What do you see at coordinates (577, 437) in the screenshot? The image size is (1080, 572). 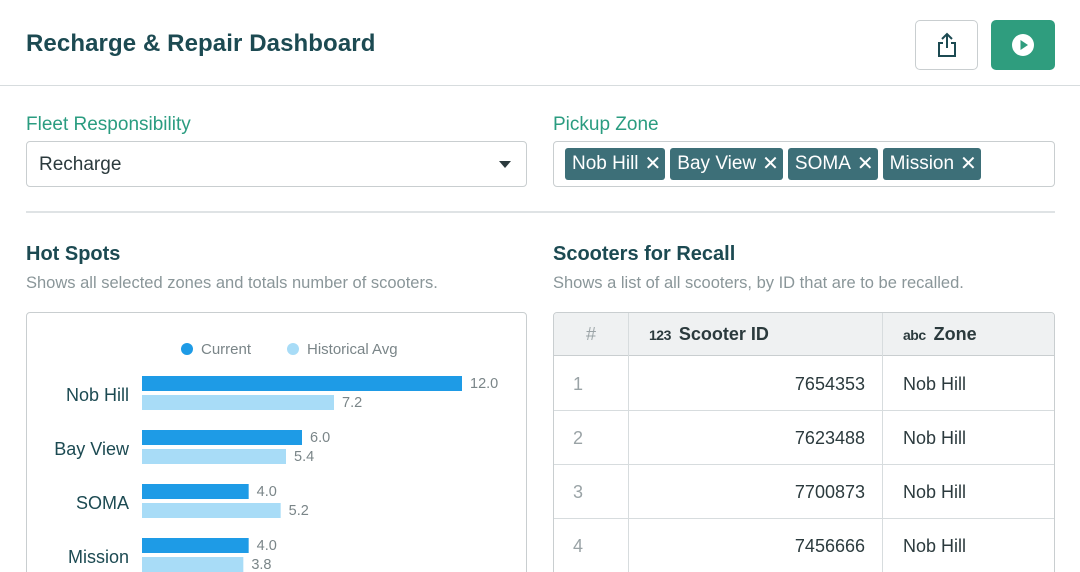 I see `row-index: 2` at bounding box center [577, 437].